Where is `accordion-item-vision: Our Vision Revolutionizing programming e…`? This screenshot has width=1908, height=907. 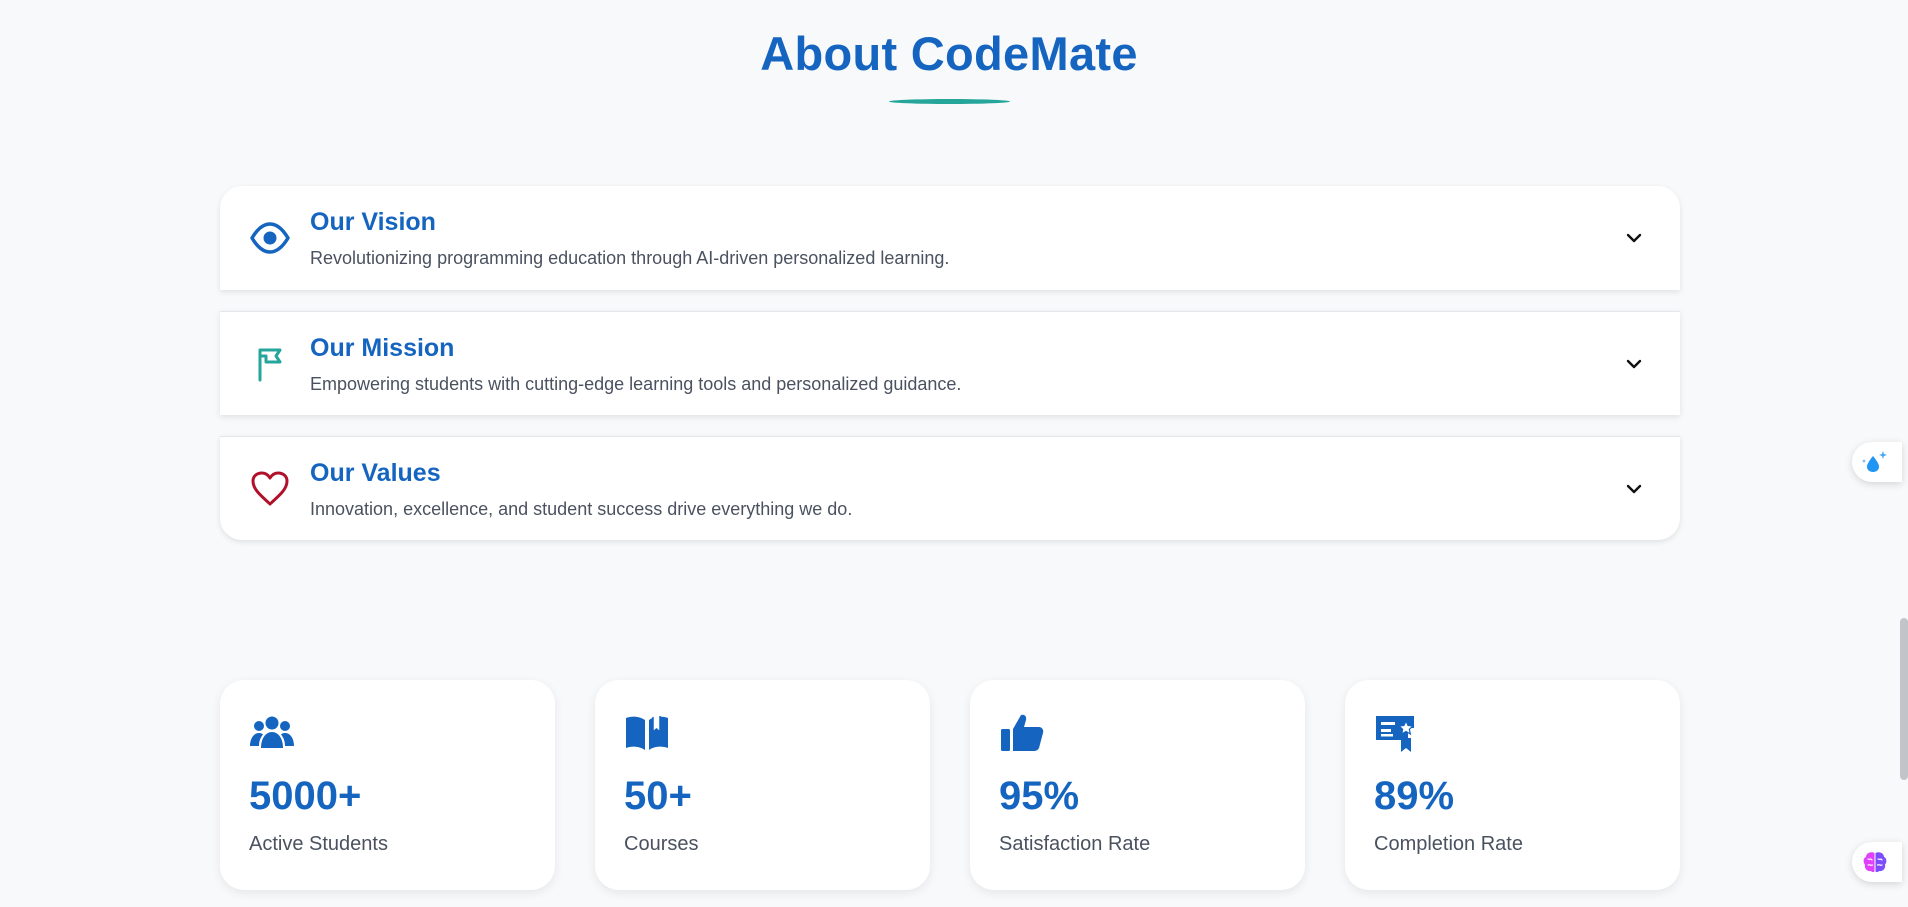 accordion-item-vision: Our Vision Revolutionizing programming e… is located at coordinates (950, 238).